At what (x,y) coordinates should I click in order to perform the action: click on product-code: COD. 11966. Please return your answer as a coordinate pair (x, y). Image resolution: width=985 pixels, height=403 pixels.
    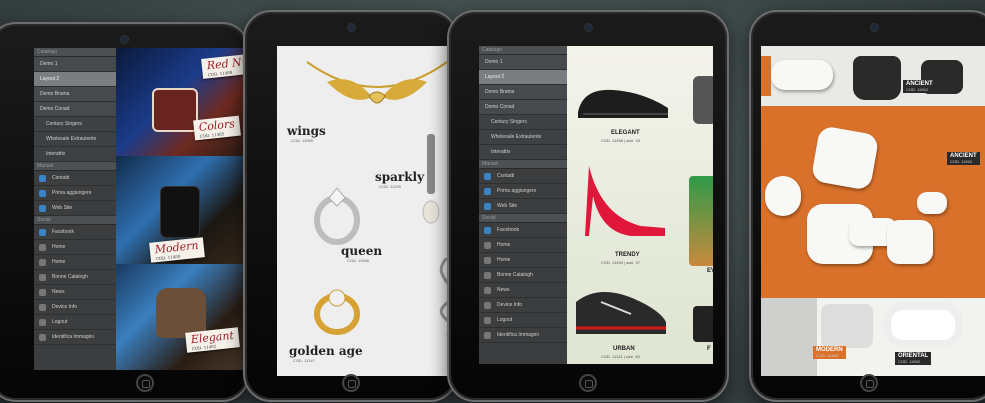
    Looking at the image, I should click on (358, 260).